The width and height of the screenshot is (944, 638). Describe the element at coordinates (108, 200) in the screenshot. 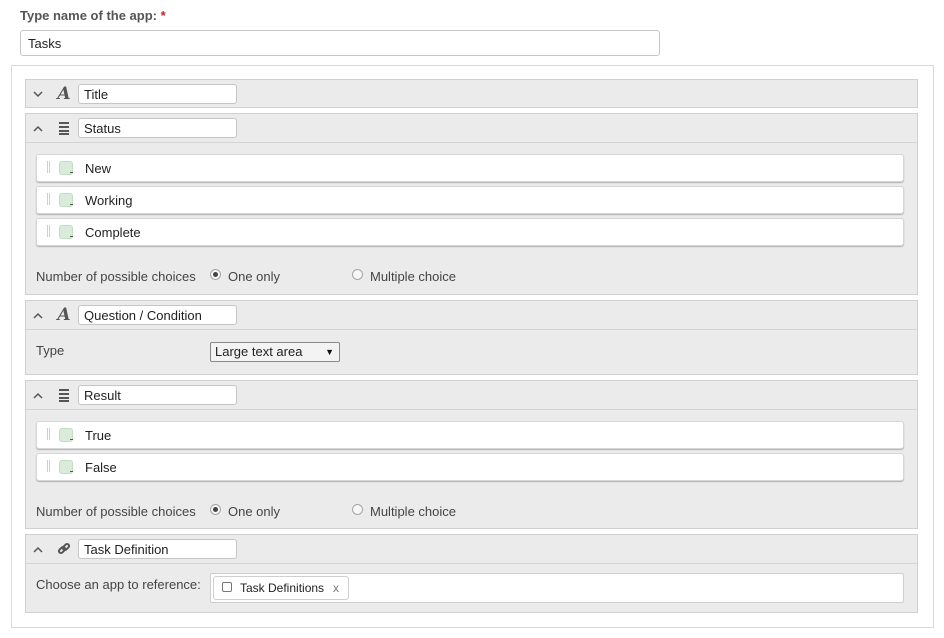

I see `option-label: Working` at that location.